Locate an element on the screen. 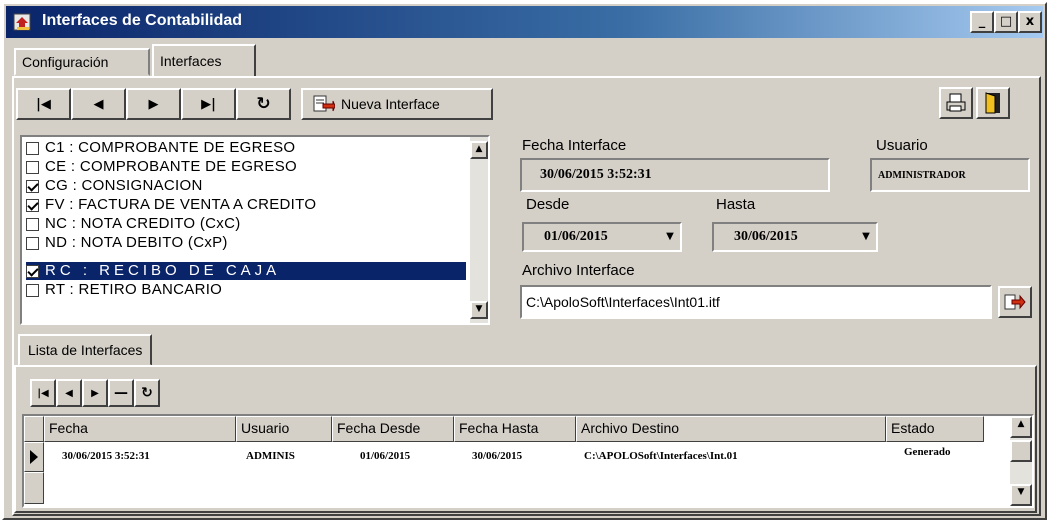  grid-prev-button: ◀ is located at coordinates (69, 393).